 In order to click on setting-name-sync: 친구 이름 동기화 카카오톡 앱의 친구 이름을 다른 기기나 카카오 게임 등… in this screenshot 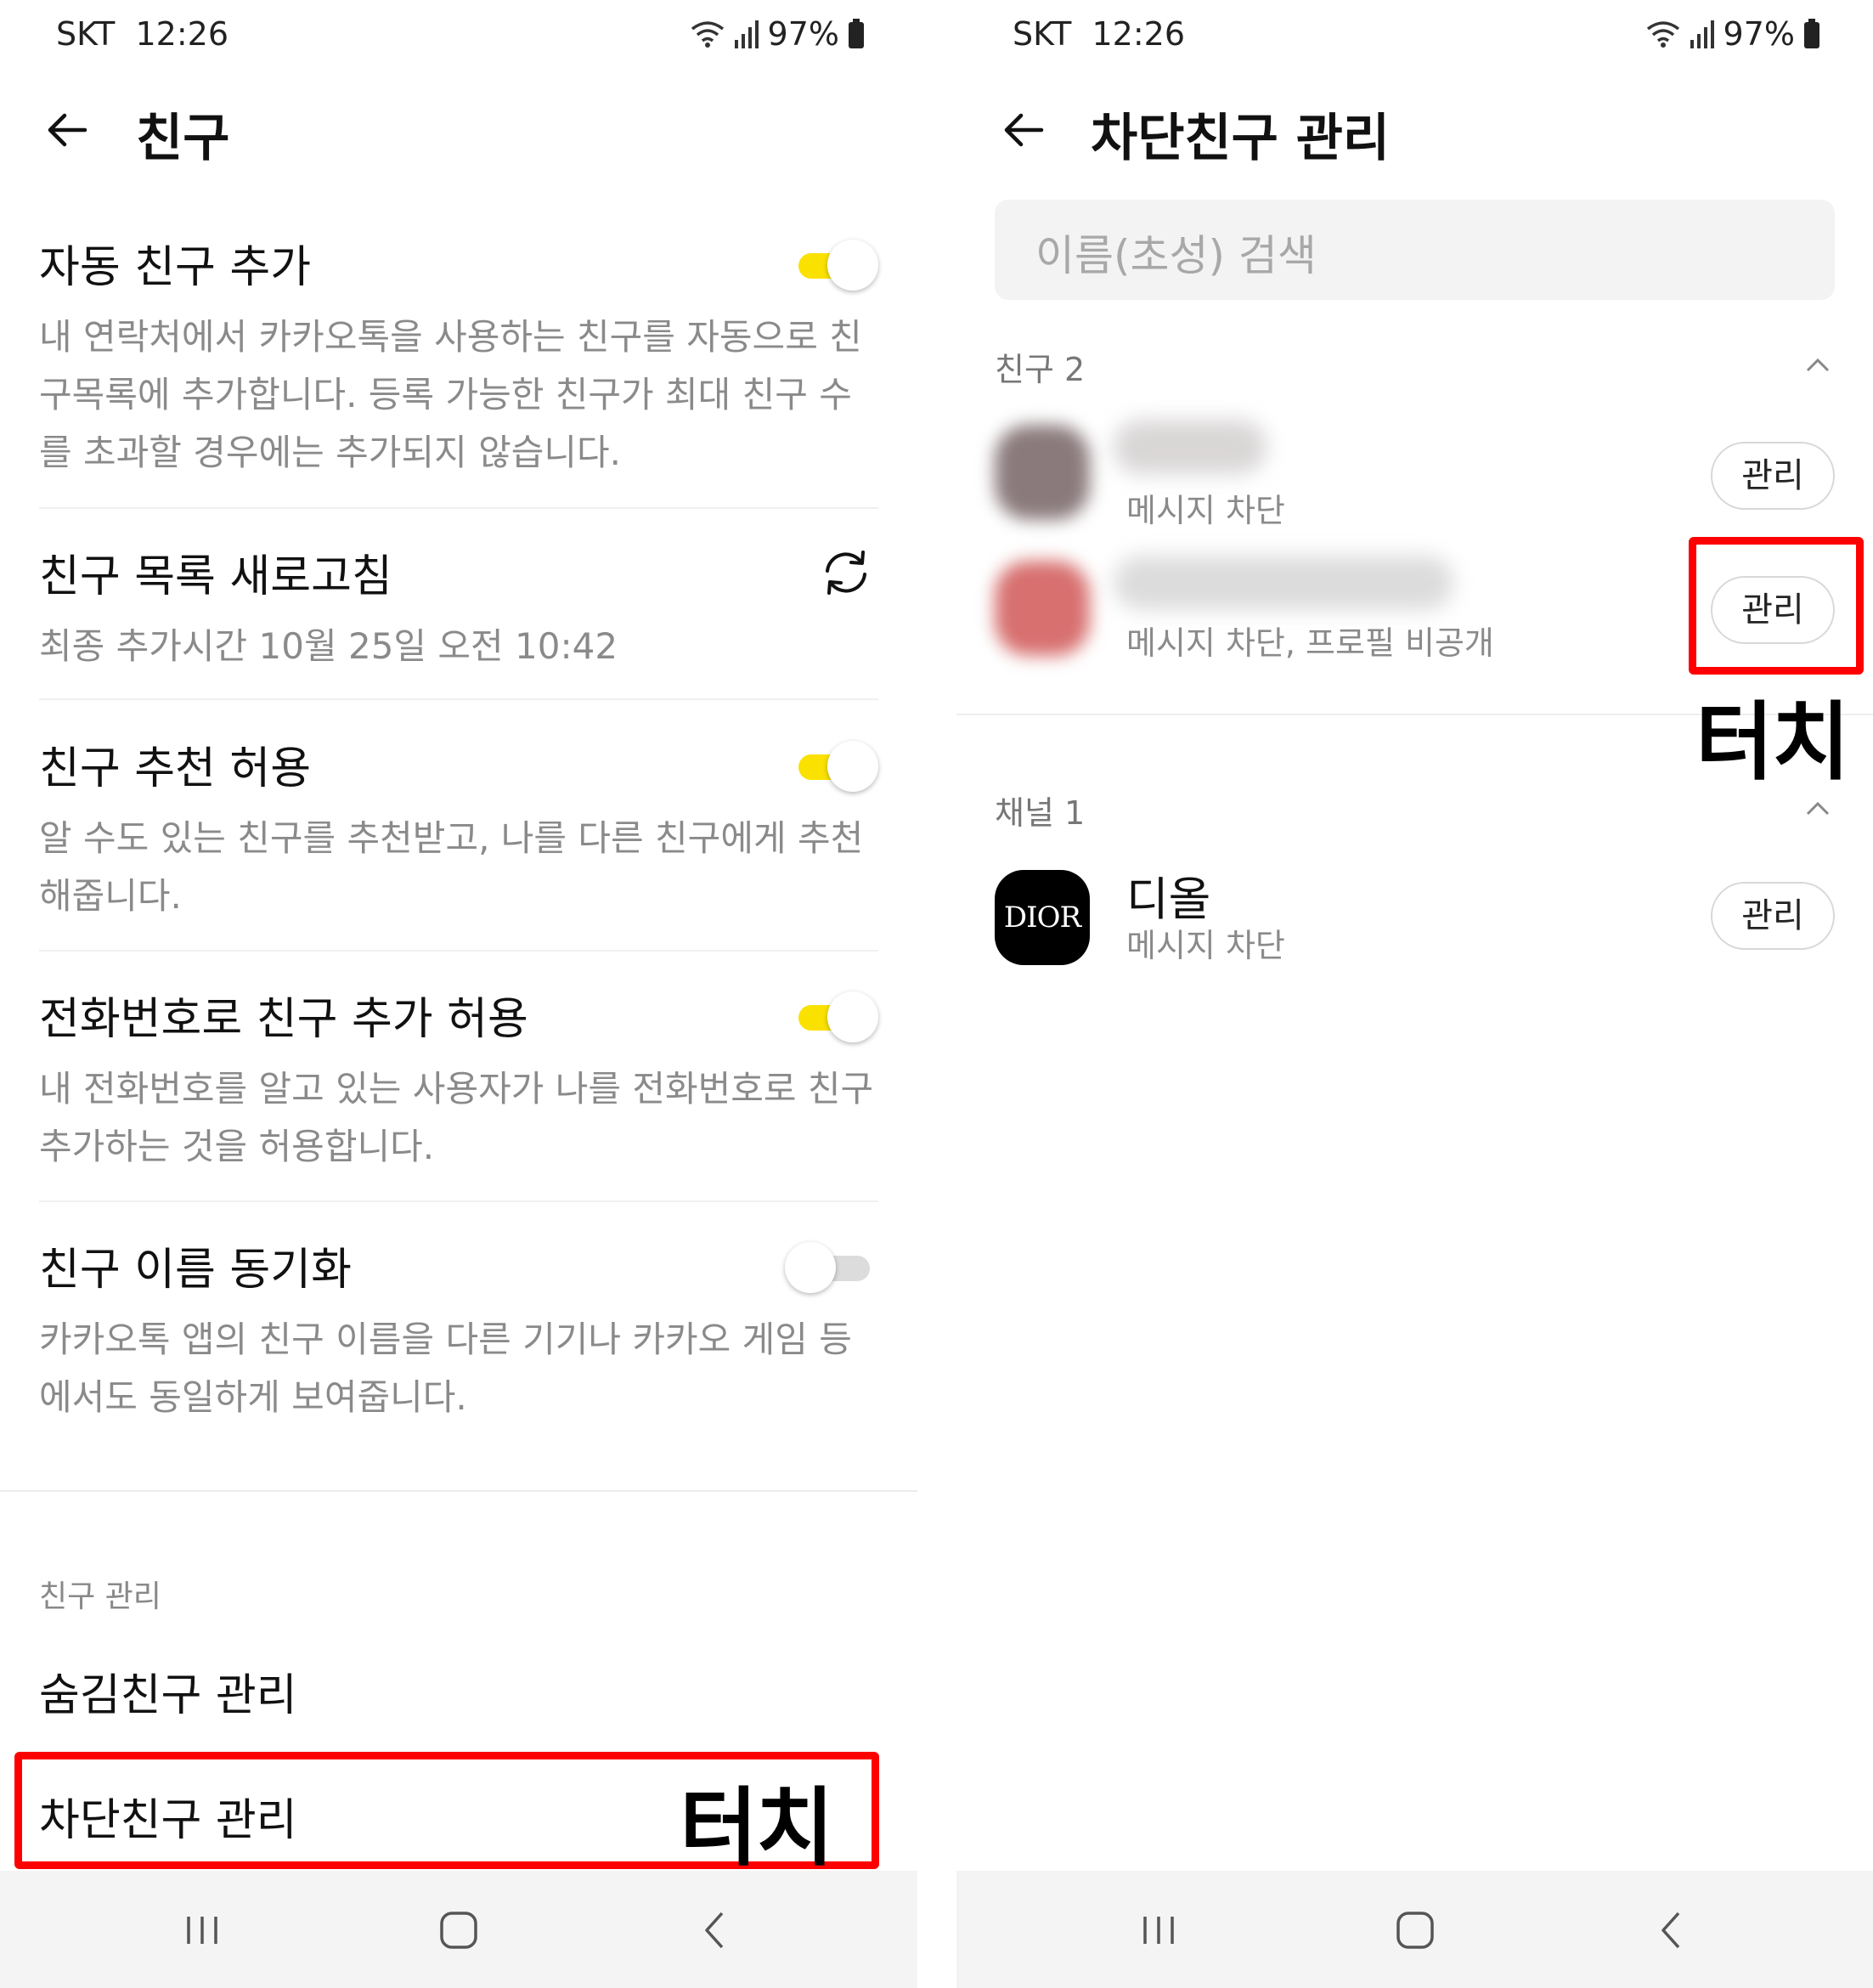, I will do `click(458, 1330)`.